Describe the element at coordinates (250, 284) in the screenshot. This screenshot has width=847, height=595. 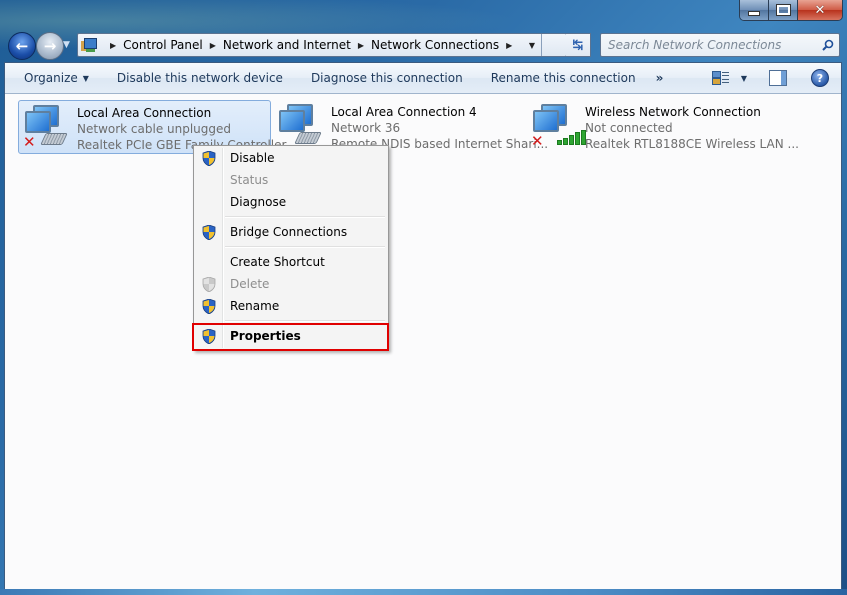
I see `menu-item-label: Delete` at that location.